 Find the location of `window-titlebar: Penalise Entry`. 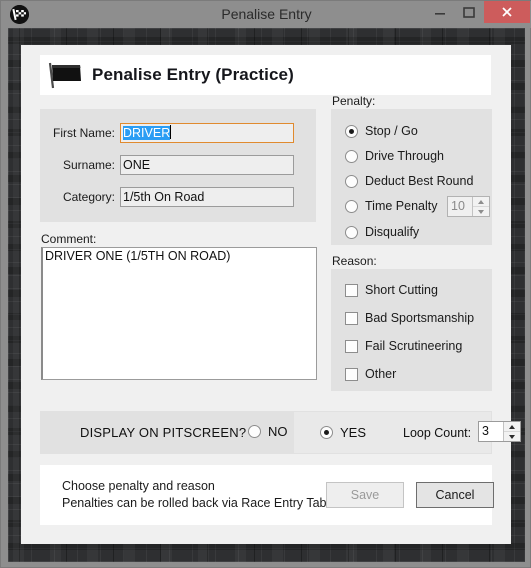

window-titlebar: Penalise Entry is located at coordinates (266, 14).